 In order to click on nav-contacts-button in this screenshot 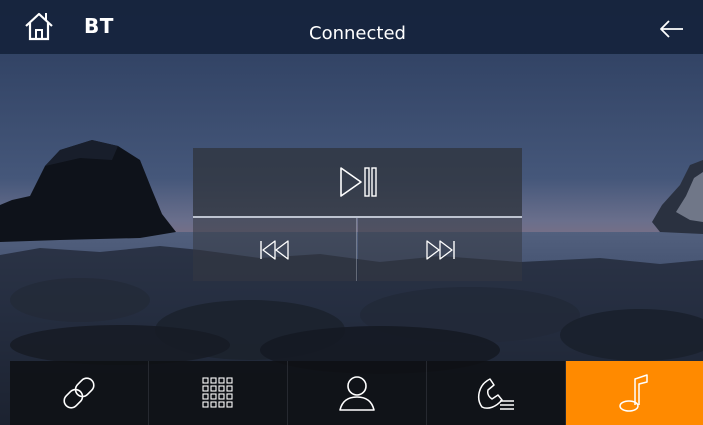, I will do `click(357, 393)`.